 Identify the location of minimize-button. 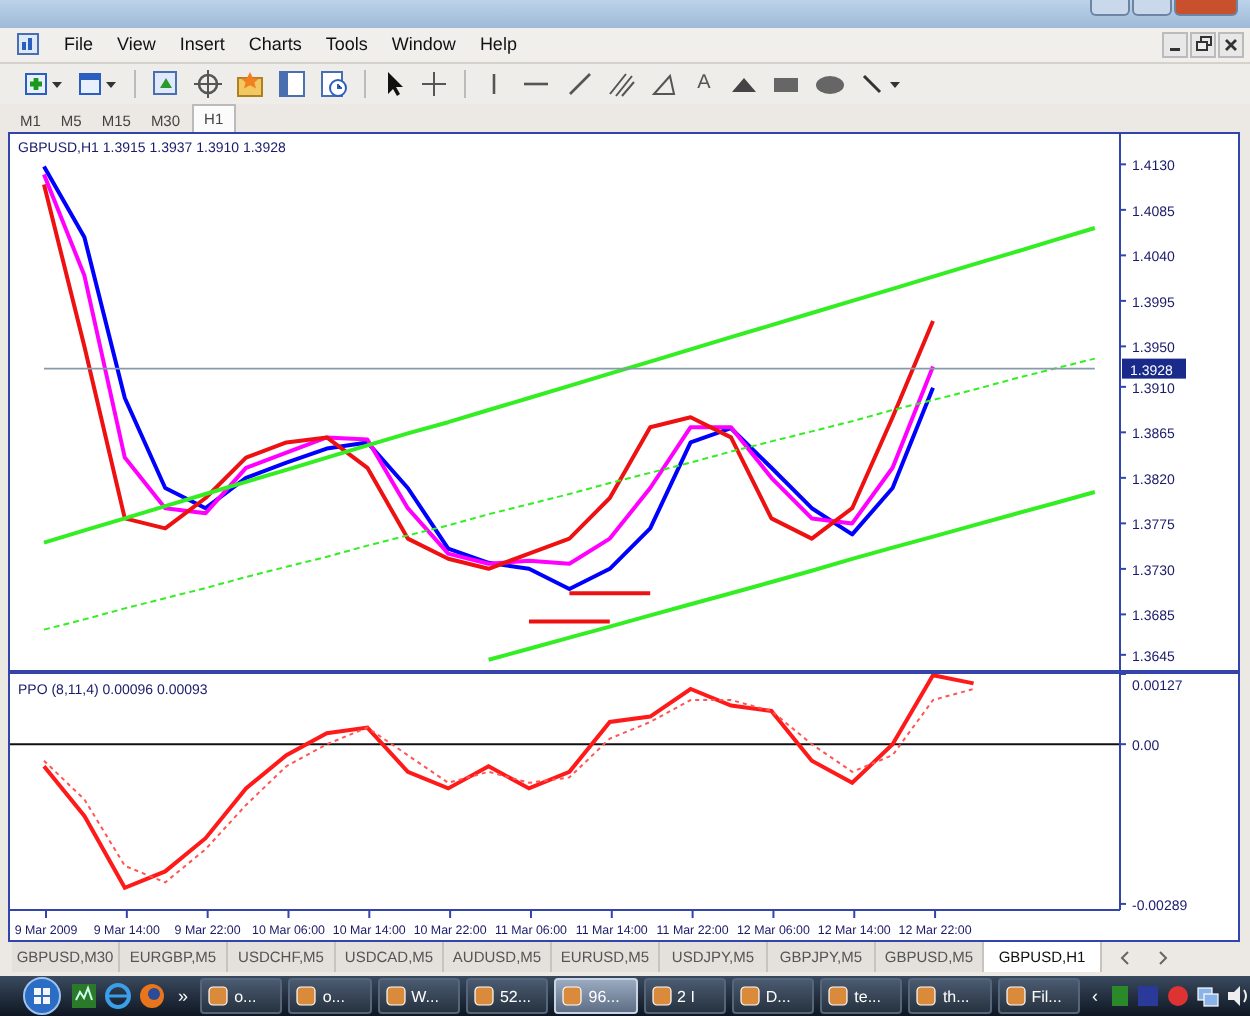
(1175, 44).